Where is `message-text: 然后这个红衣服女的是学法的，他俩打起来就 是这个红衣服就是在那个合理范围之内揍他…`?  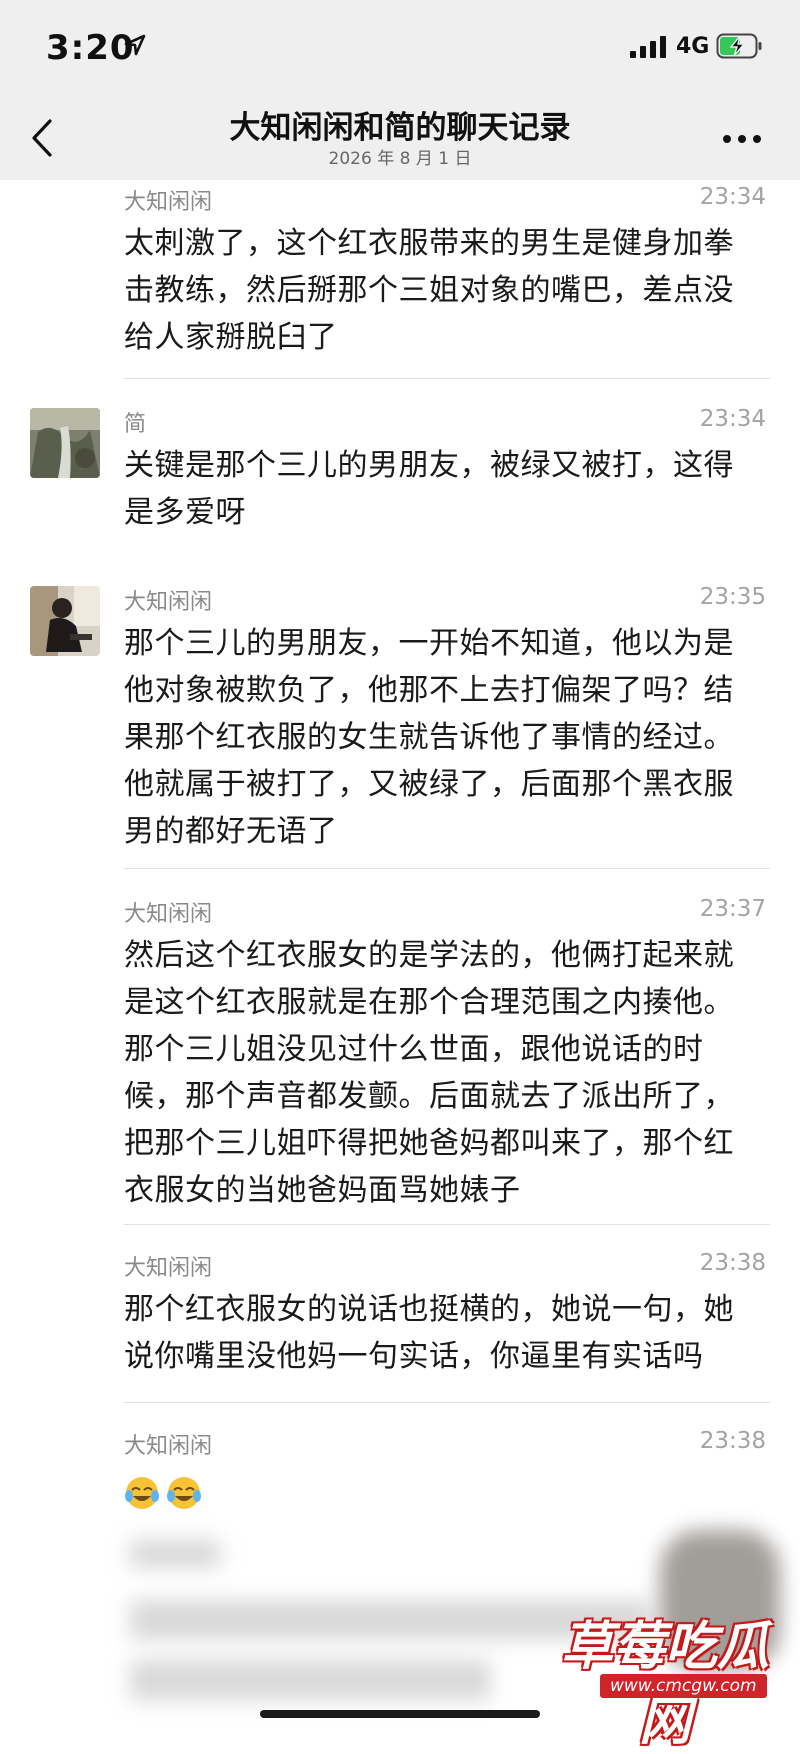
message-text: 然后这个红衣服女的是学法的，他俩打起来就 是这个红衣服就是在那个合理范围之内揍他… is located at coordinates (444, 1073).